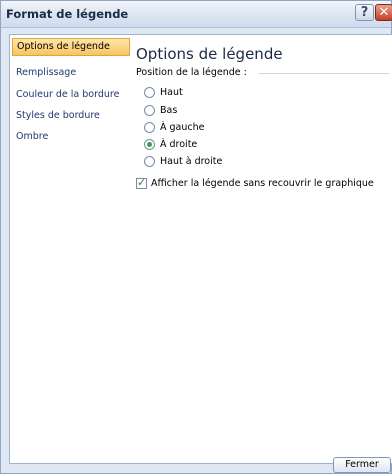 The height and width of the screenshot is (474, 392). What do you see at coordinates (71, 95) in the screenshot?
I see `nav-item-border-color: Couleur de la bordure` at bounding box center [71, 95].